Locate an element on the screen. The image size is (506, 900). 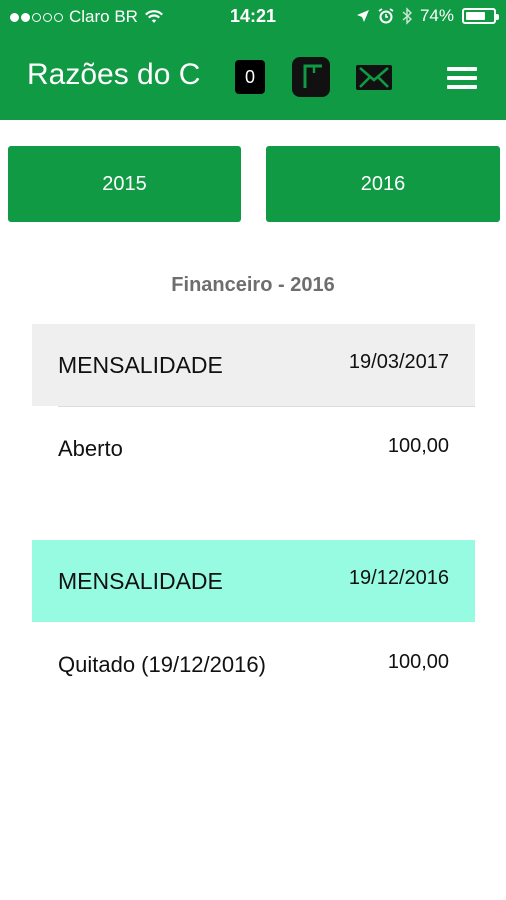
entry-detail-row: Aberto 100,00 is located at coordinates (253, 456).